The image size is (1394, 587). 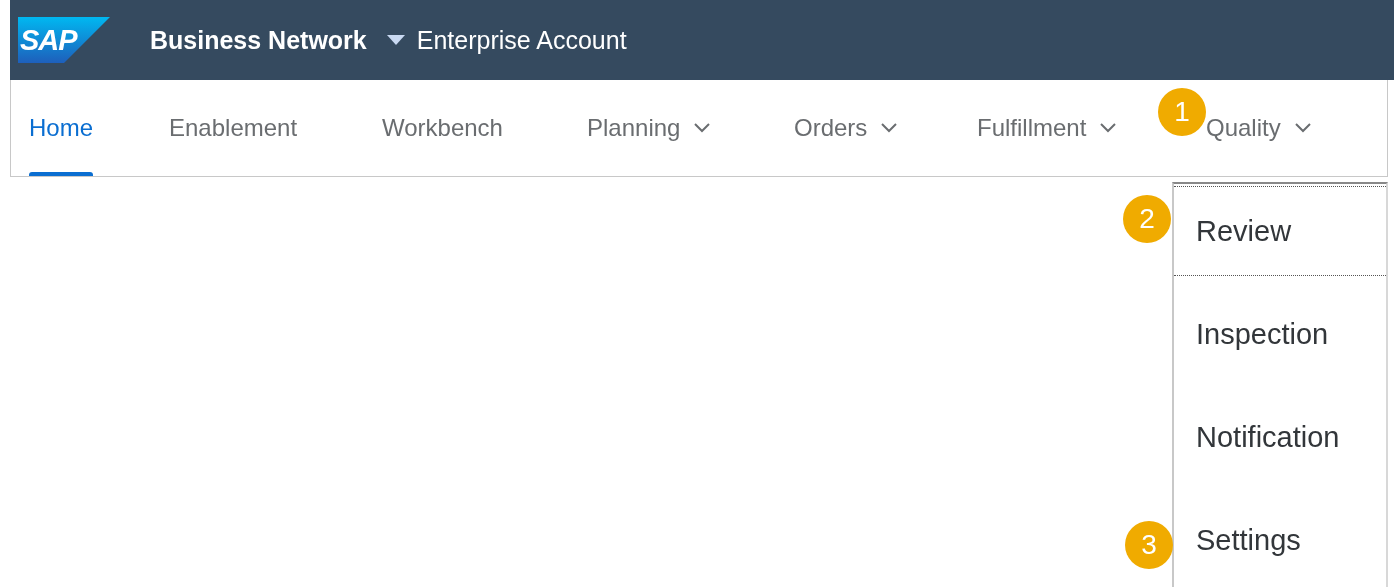 I want to click on nav-tab: Fulfillment, so click(x=1047, y=128).